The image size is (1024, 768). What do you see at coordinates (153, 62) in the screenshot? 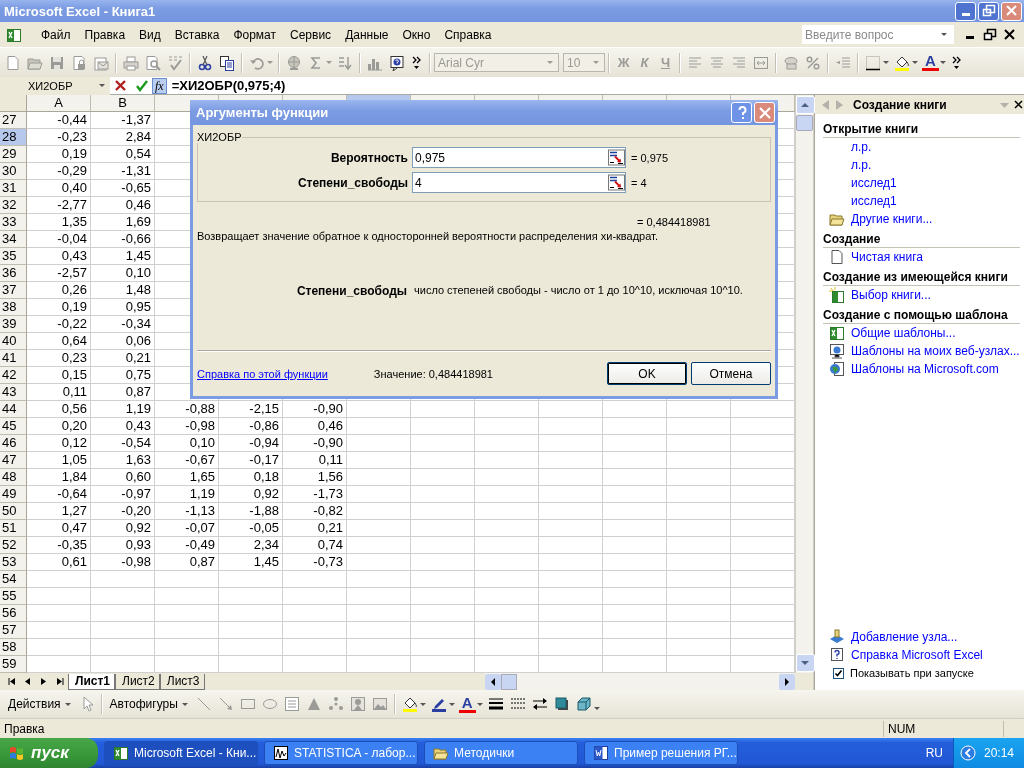
I see `print-preview-icon` at bounding box center [153, 62].